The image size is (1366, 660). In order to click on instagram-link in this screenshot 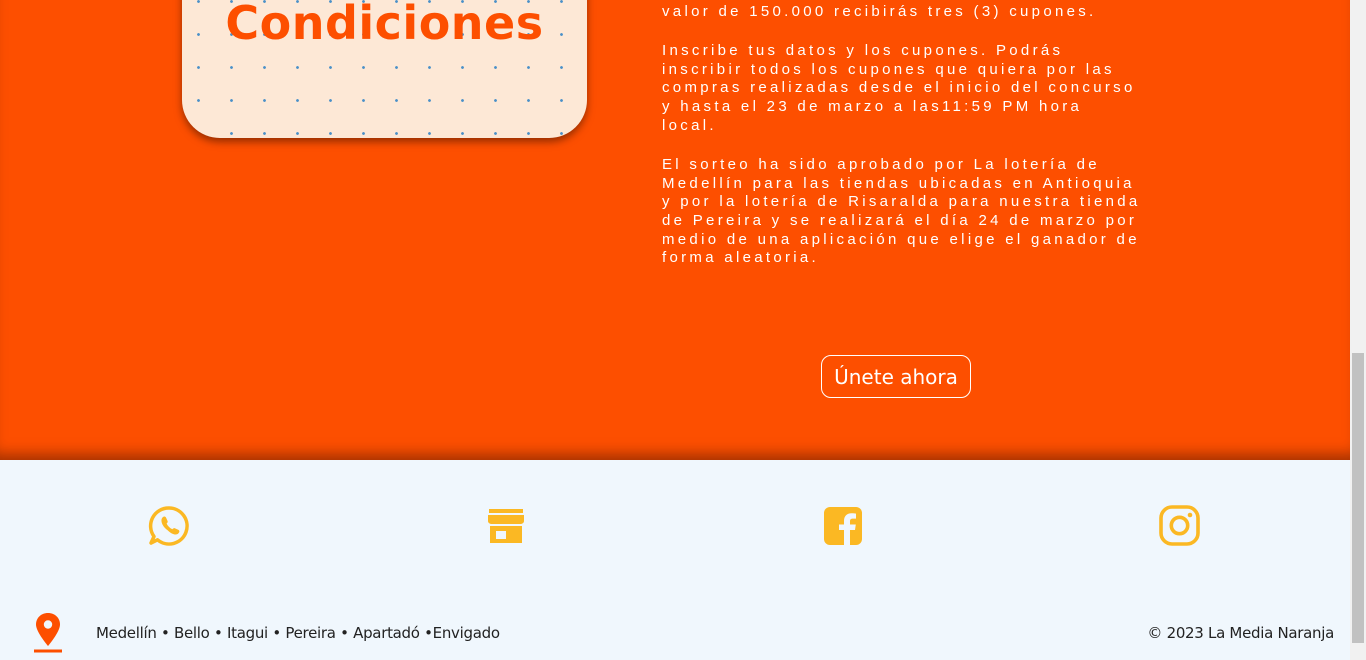, I will do `click(1179, 525)`.